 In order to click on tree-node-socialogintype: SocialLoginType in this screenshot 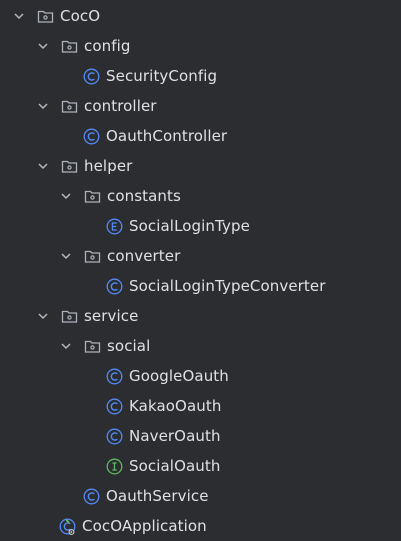, I will do `click(200, 226)`.